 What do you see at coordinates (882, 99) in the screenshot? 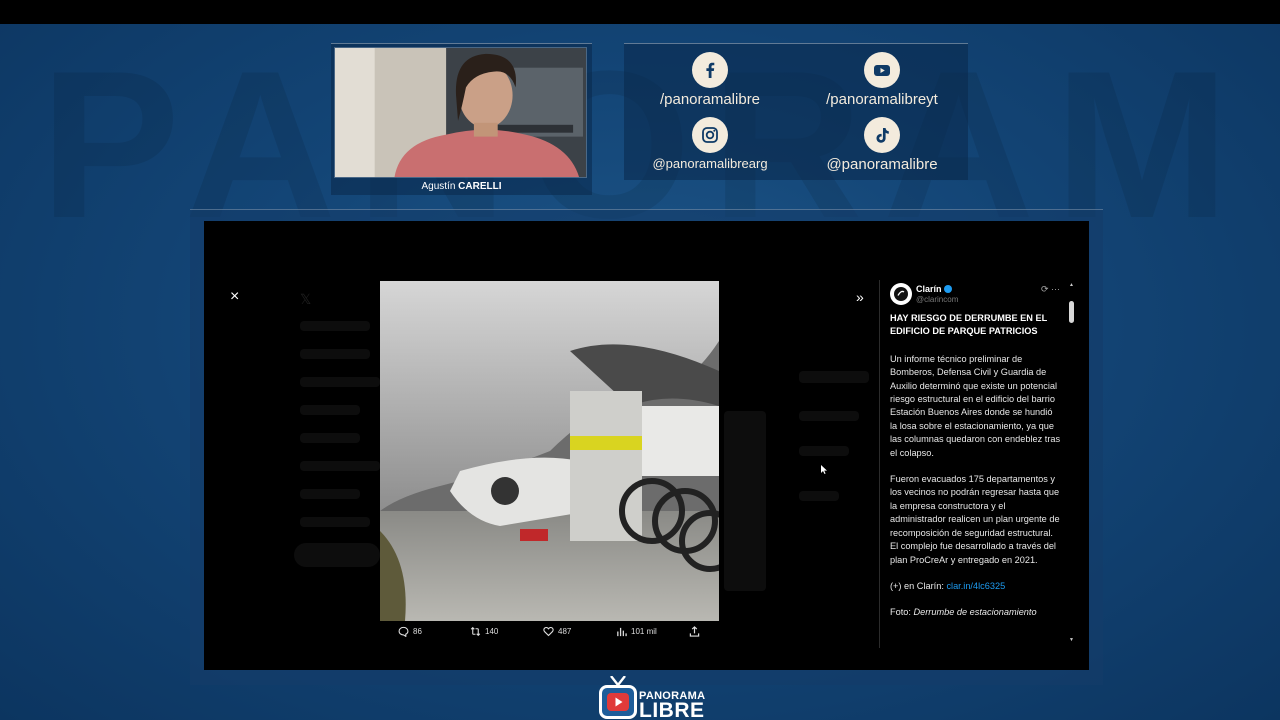
I see `youtube-handle: /panoramalibreyt` at bounding box center [882, 99].